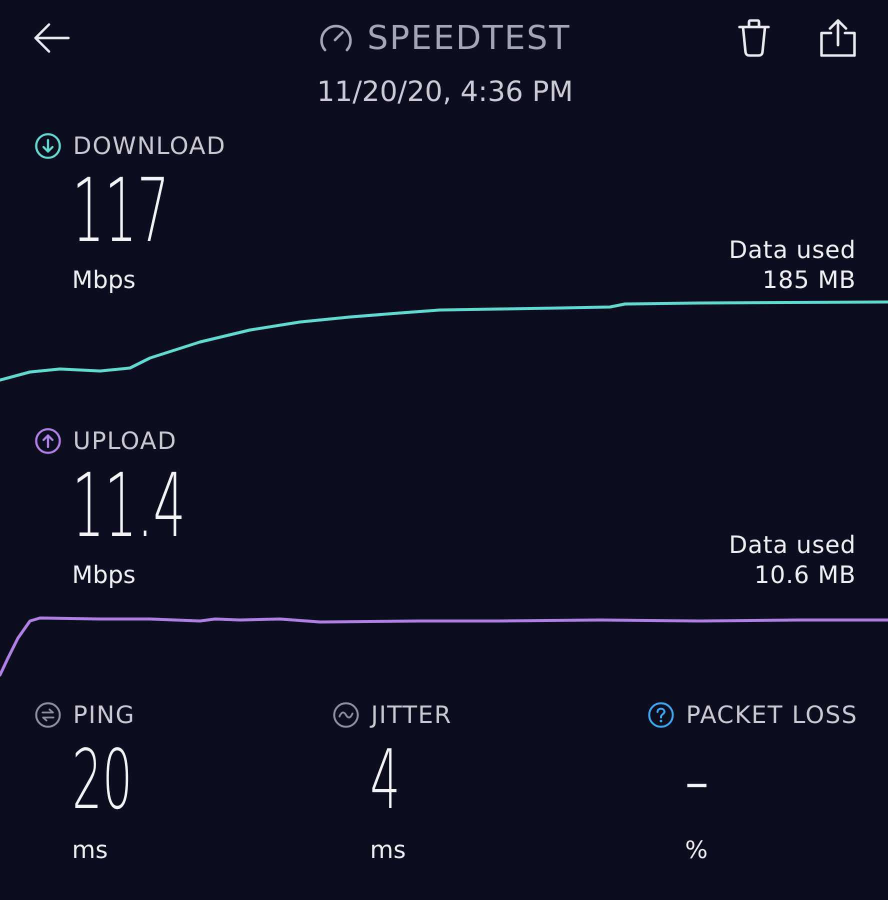 This screenshot has height=900, width=888. Describe the element at coordinates (445, 92) in the screenshot. I see `test-date: 11/20/20, 4:36 PM` at that location.